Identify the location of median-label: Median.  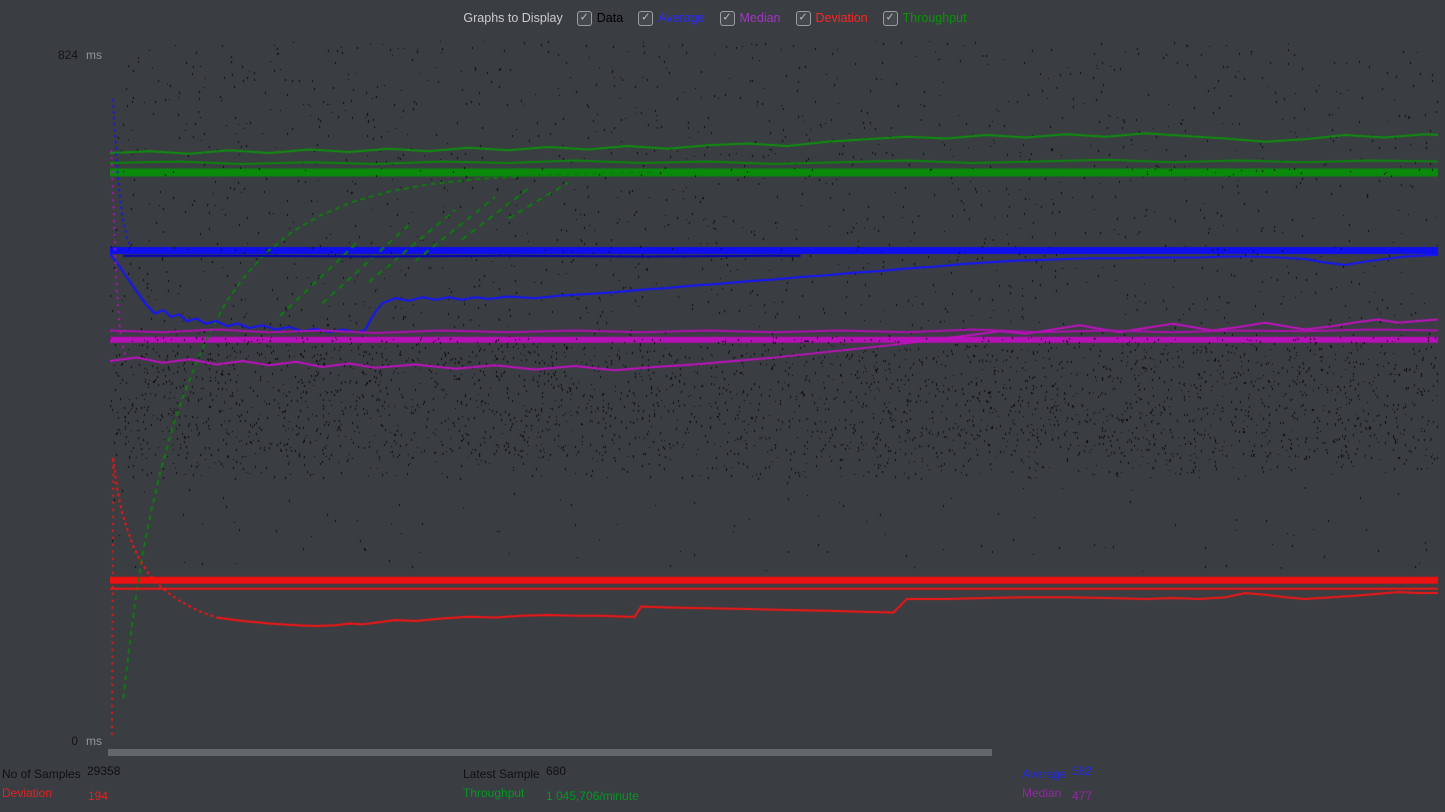
(1042, 793).